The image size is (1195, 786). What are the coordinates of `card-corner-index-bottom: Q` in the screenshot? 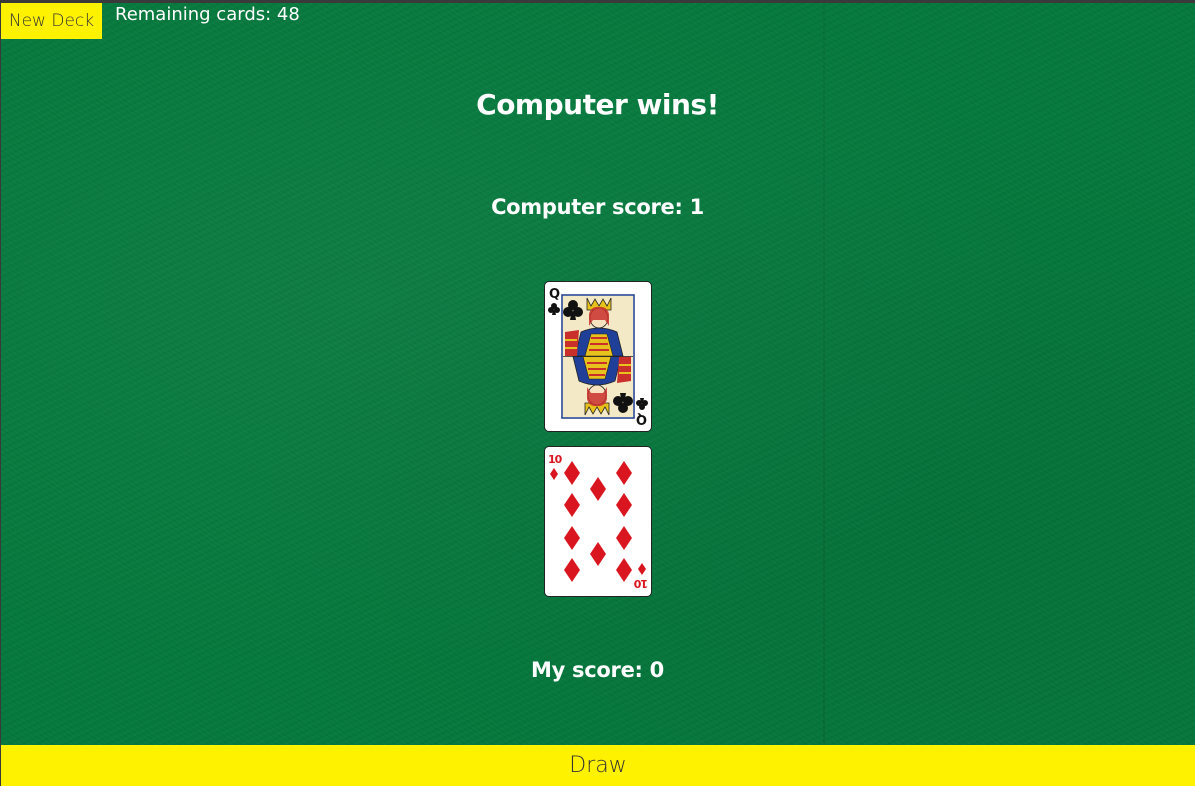 It's located at (642, 412).